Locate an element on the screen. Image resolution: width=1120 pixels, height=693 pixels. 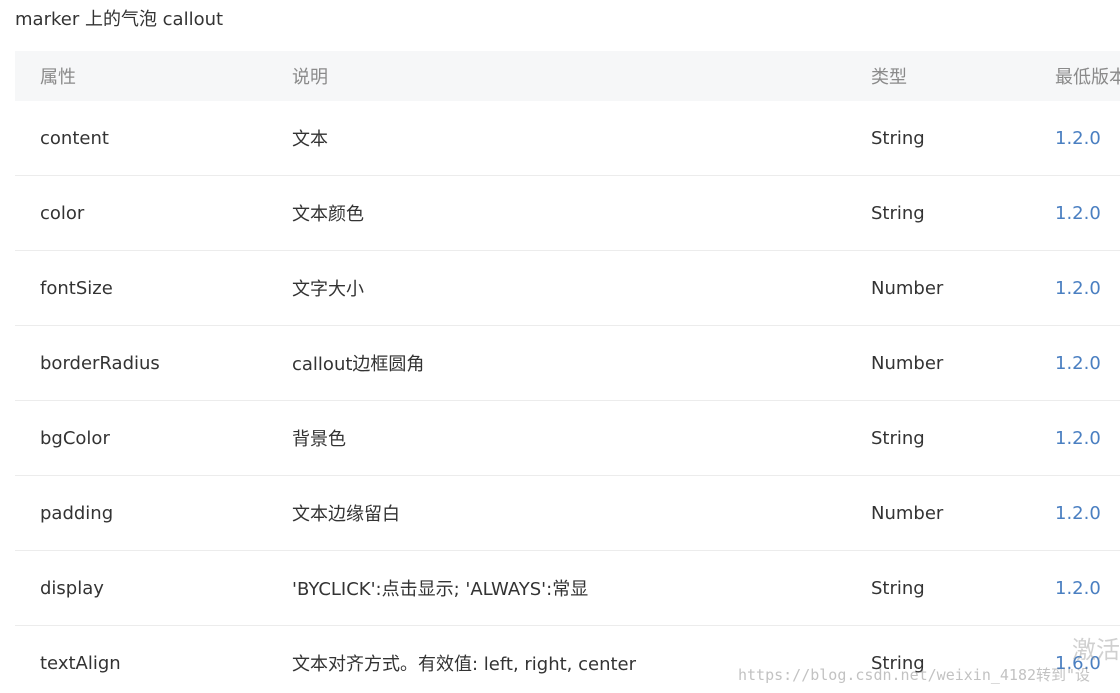
header-type: 类型 is located at coordinates (889, 77).